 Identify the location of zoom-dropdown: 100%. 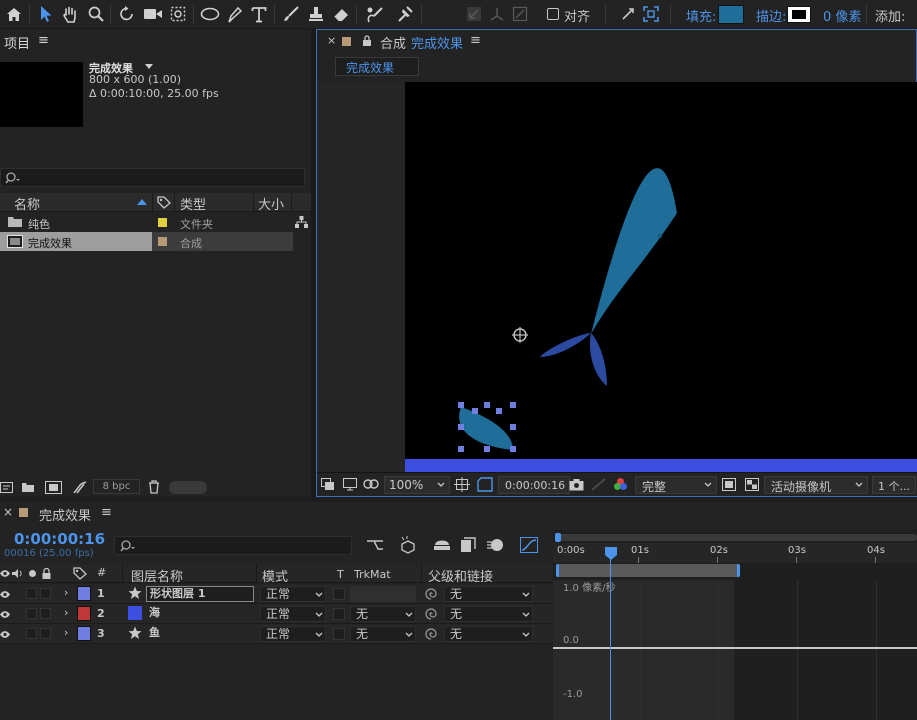
(417, 485).